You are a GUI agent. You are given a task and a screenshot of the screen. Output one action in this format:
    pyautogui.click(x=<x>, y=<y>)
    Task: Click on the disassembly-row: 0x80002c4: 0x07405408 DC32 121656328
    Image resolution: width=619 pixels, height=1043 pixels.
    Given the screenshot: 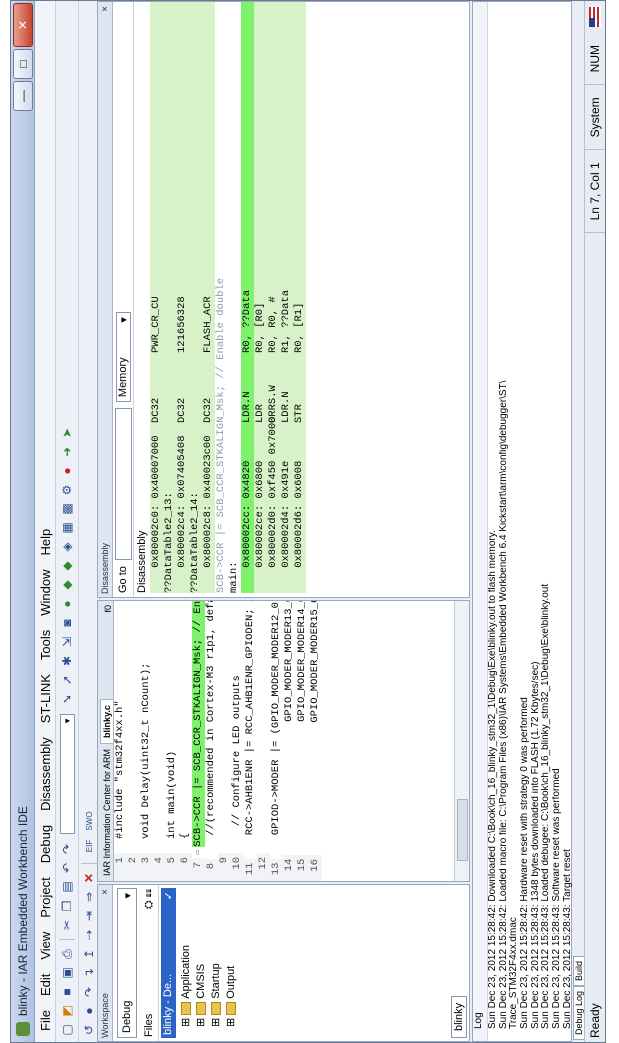 What is the action you would take?
    pyautogui.click(x=182, y=297)
    